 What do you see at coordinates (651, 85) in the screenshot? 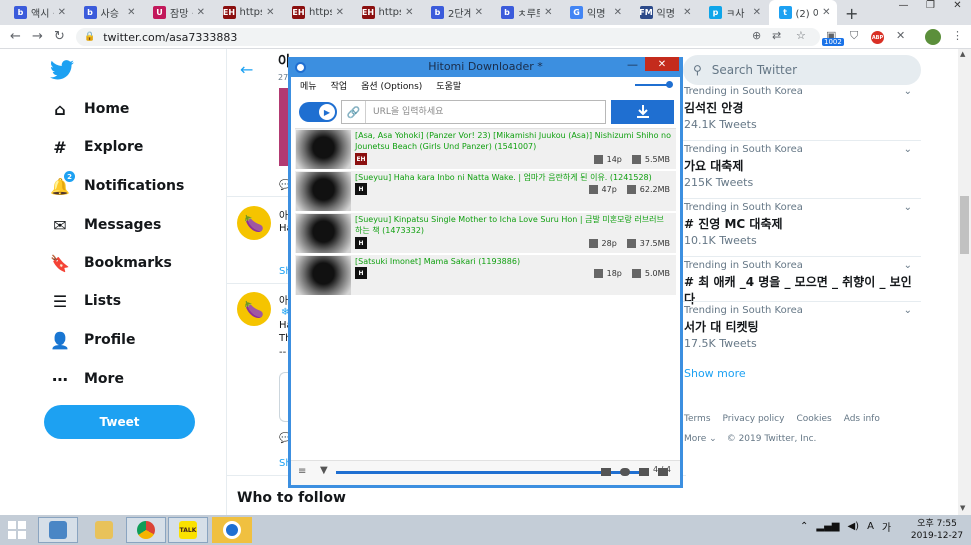
I see `speed-slider` at bounding box center [651, 85].